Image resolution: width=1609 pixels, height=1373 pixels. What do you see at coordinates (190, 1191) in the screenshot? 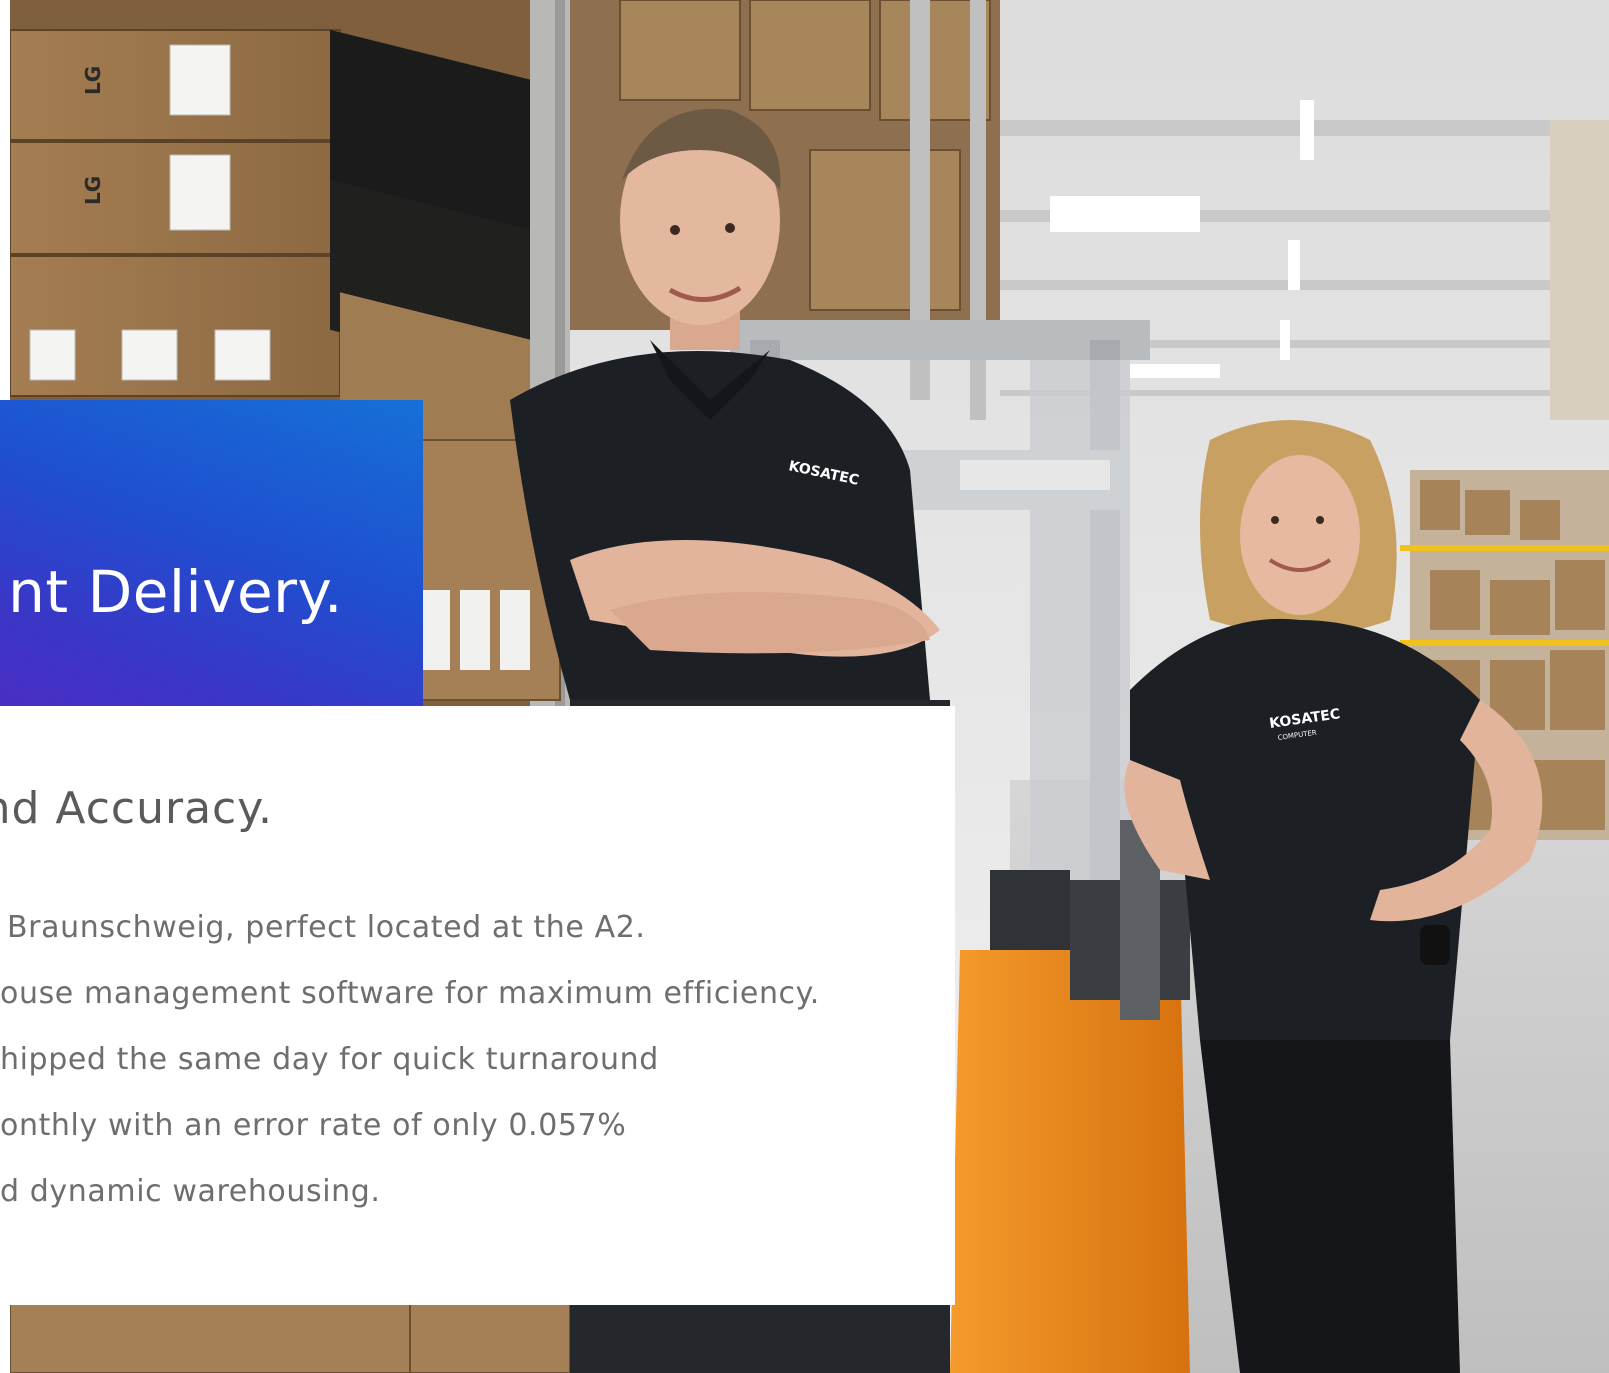
I see `bullet-item: d dynamic warehousing.` at bounding box center [190, 1191].